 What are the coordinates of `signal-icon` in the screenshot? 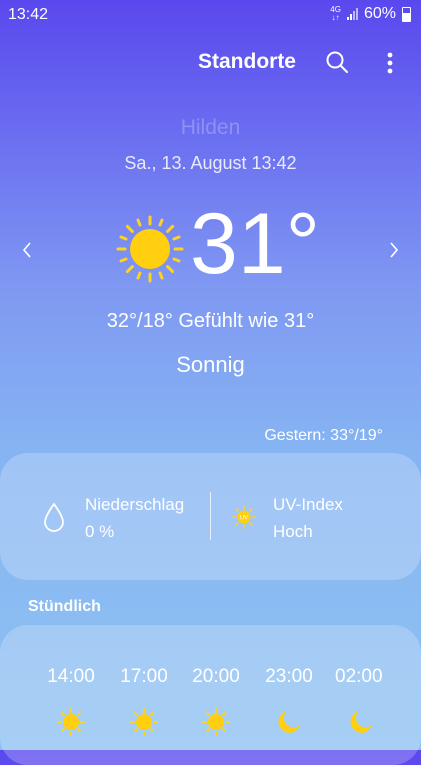 It's located at (352, 14).